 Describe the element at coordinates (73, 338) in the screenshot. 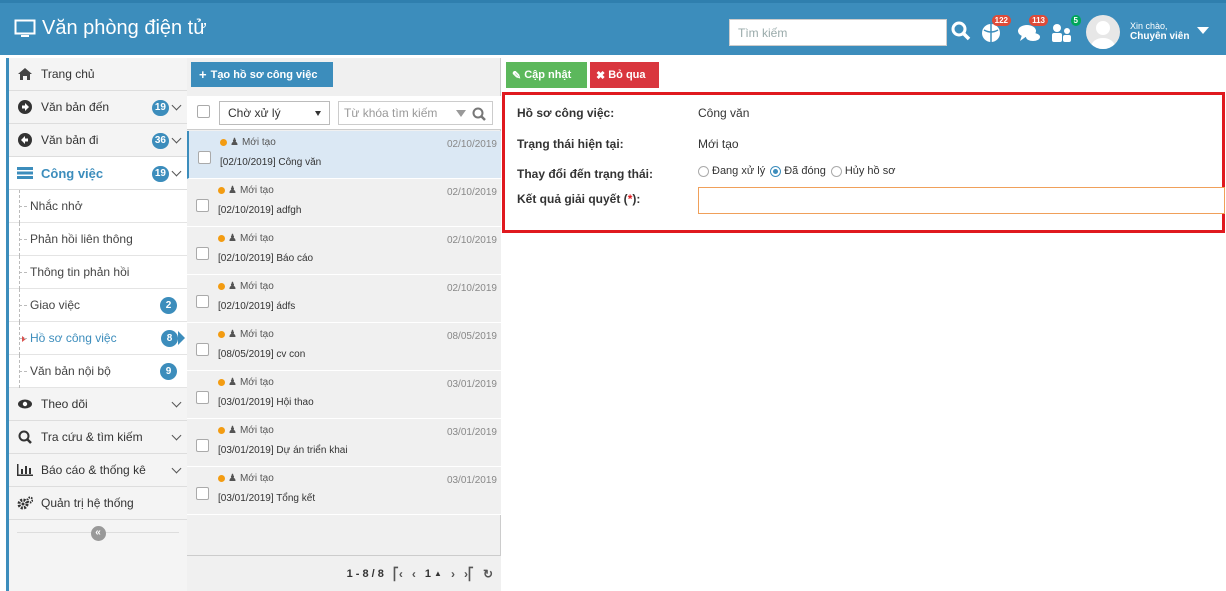

I see `sidebar-label: Hồ sơ công việc` at that location.